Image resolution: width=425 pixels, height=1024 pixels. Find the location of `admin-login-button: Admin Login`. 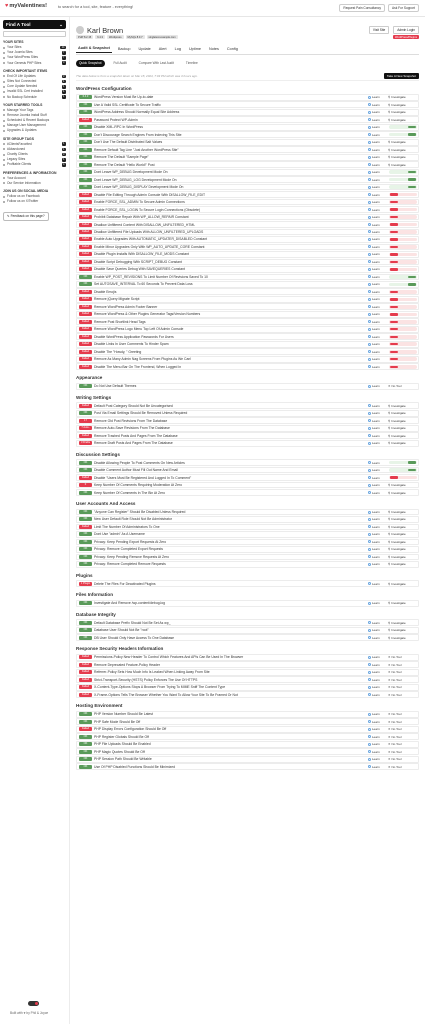

admin-login-button: Admin Login is located at coordinates (406, 30).